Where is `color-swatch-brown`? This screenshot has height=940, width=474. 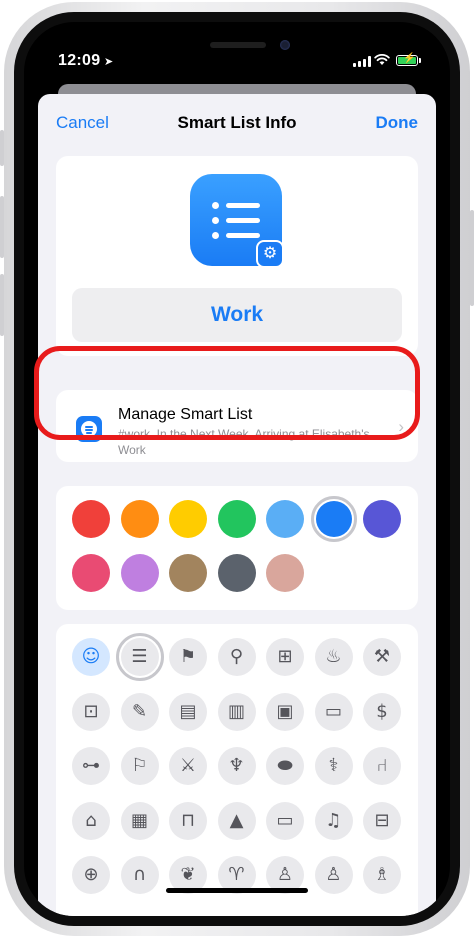
color-swatch-brown is located at coordinates (188, 573).